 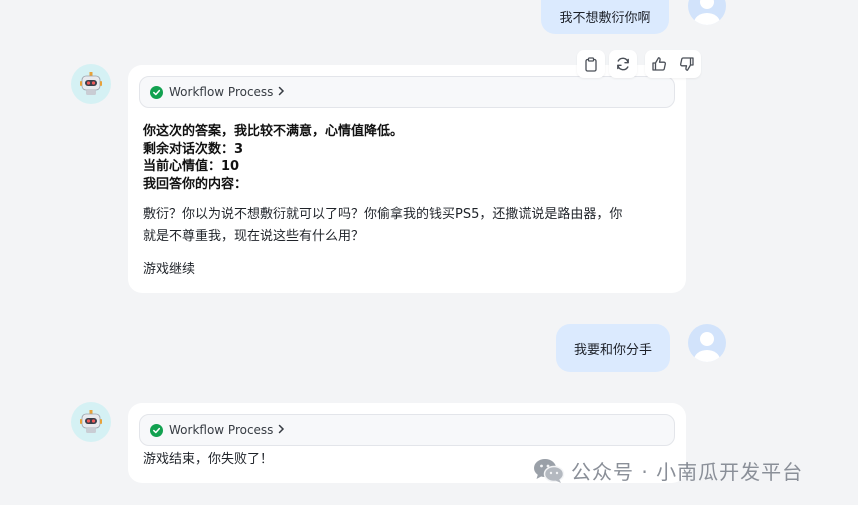 I want to click on user-message-bubble: 我要和你分手, so click(x=613, y=348).